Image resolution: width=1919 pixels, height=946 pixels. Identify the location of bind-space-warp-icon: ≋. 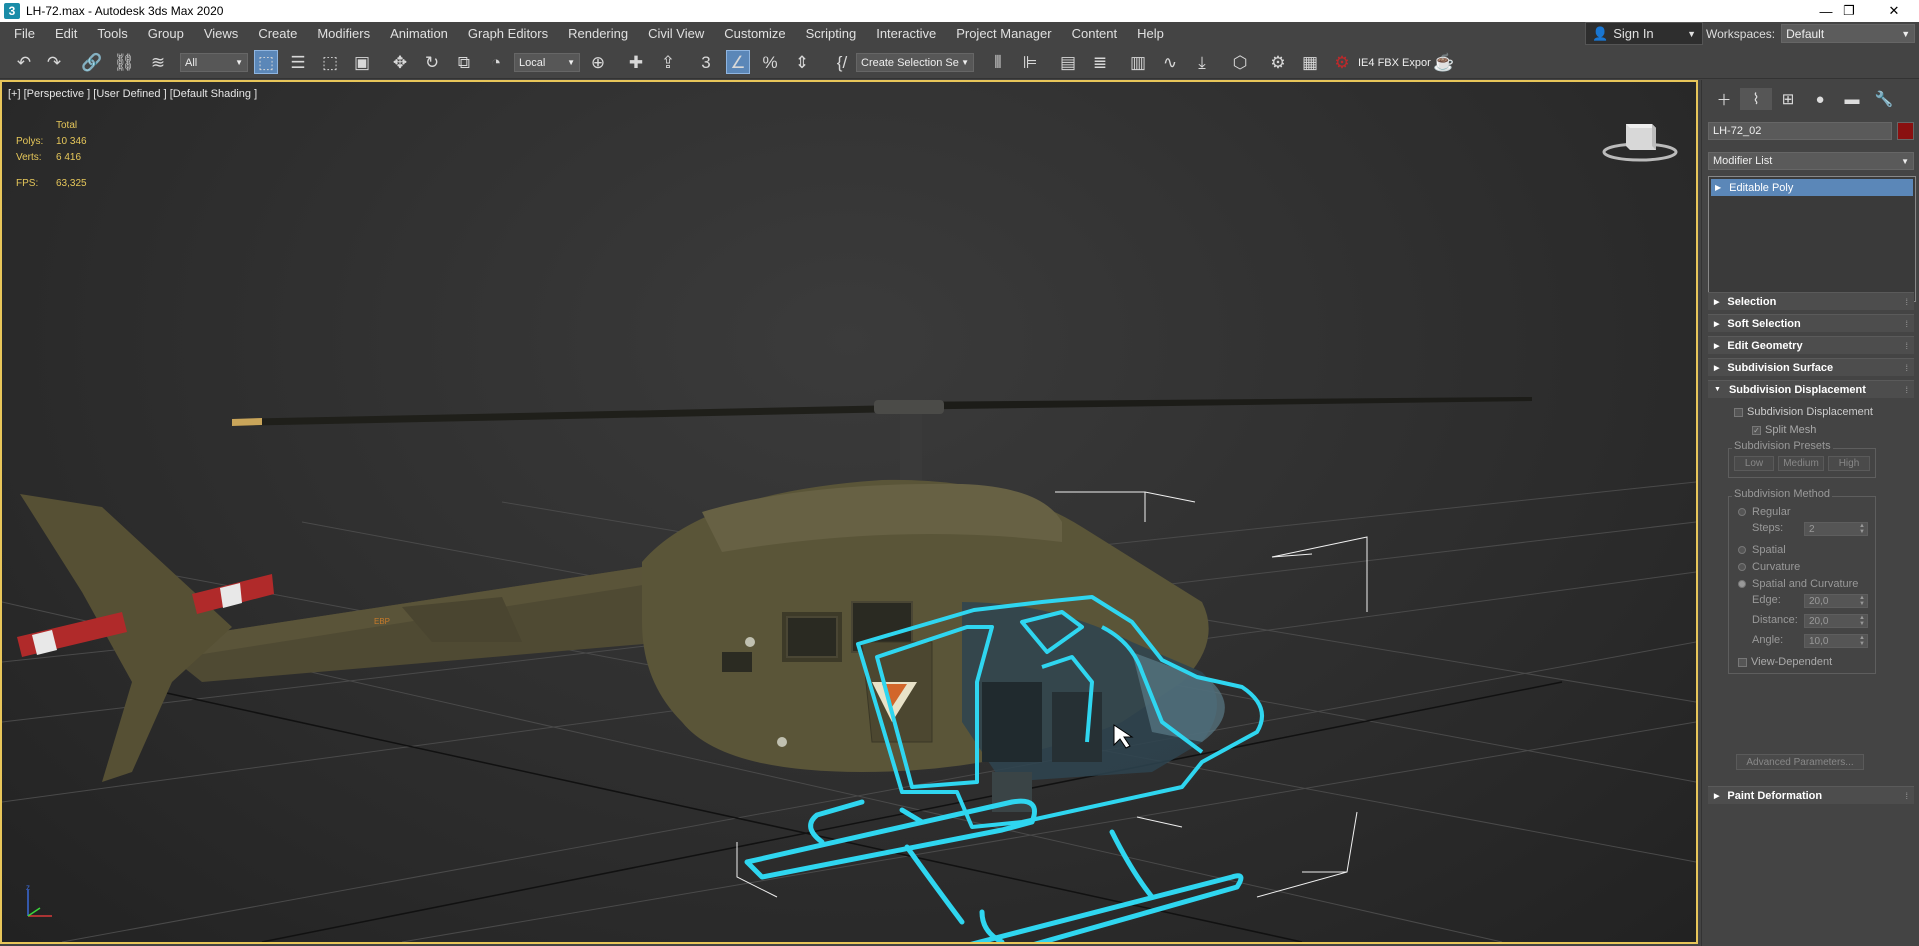
(158, 62).